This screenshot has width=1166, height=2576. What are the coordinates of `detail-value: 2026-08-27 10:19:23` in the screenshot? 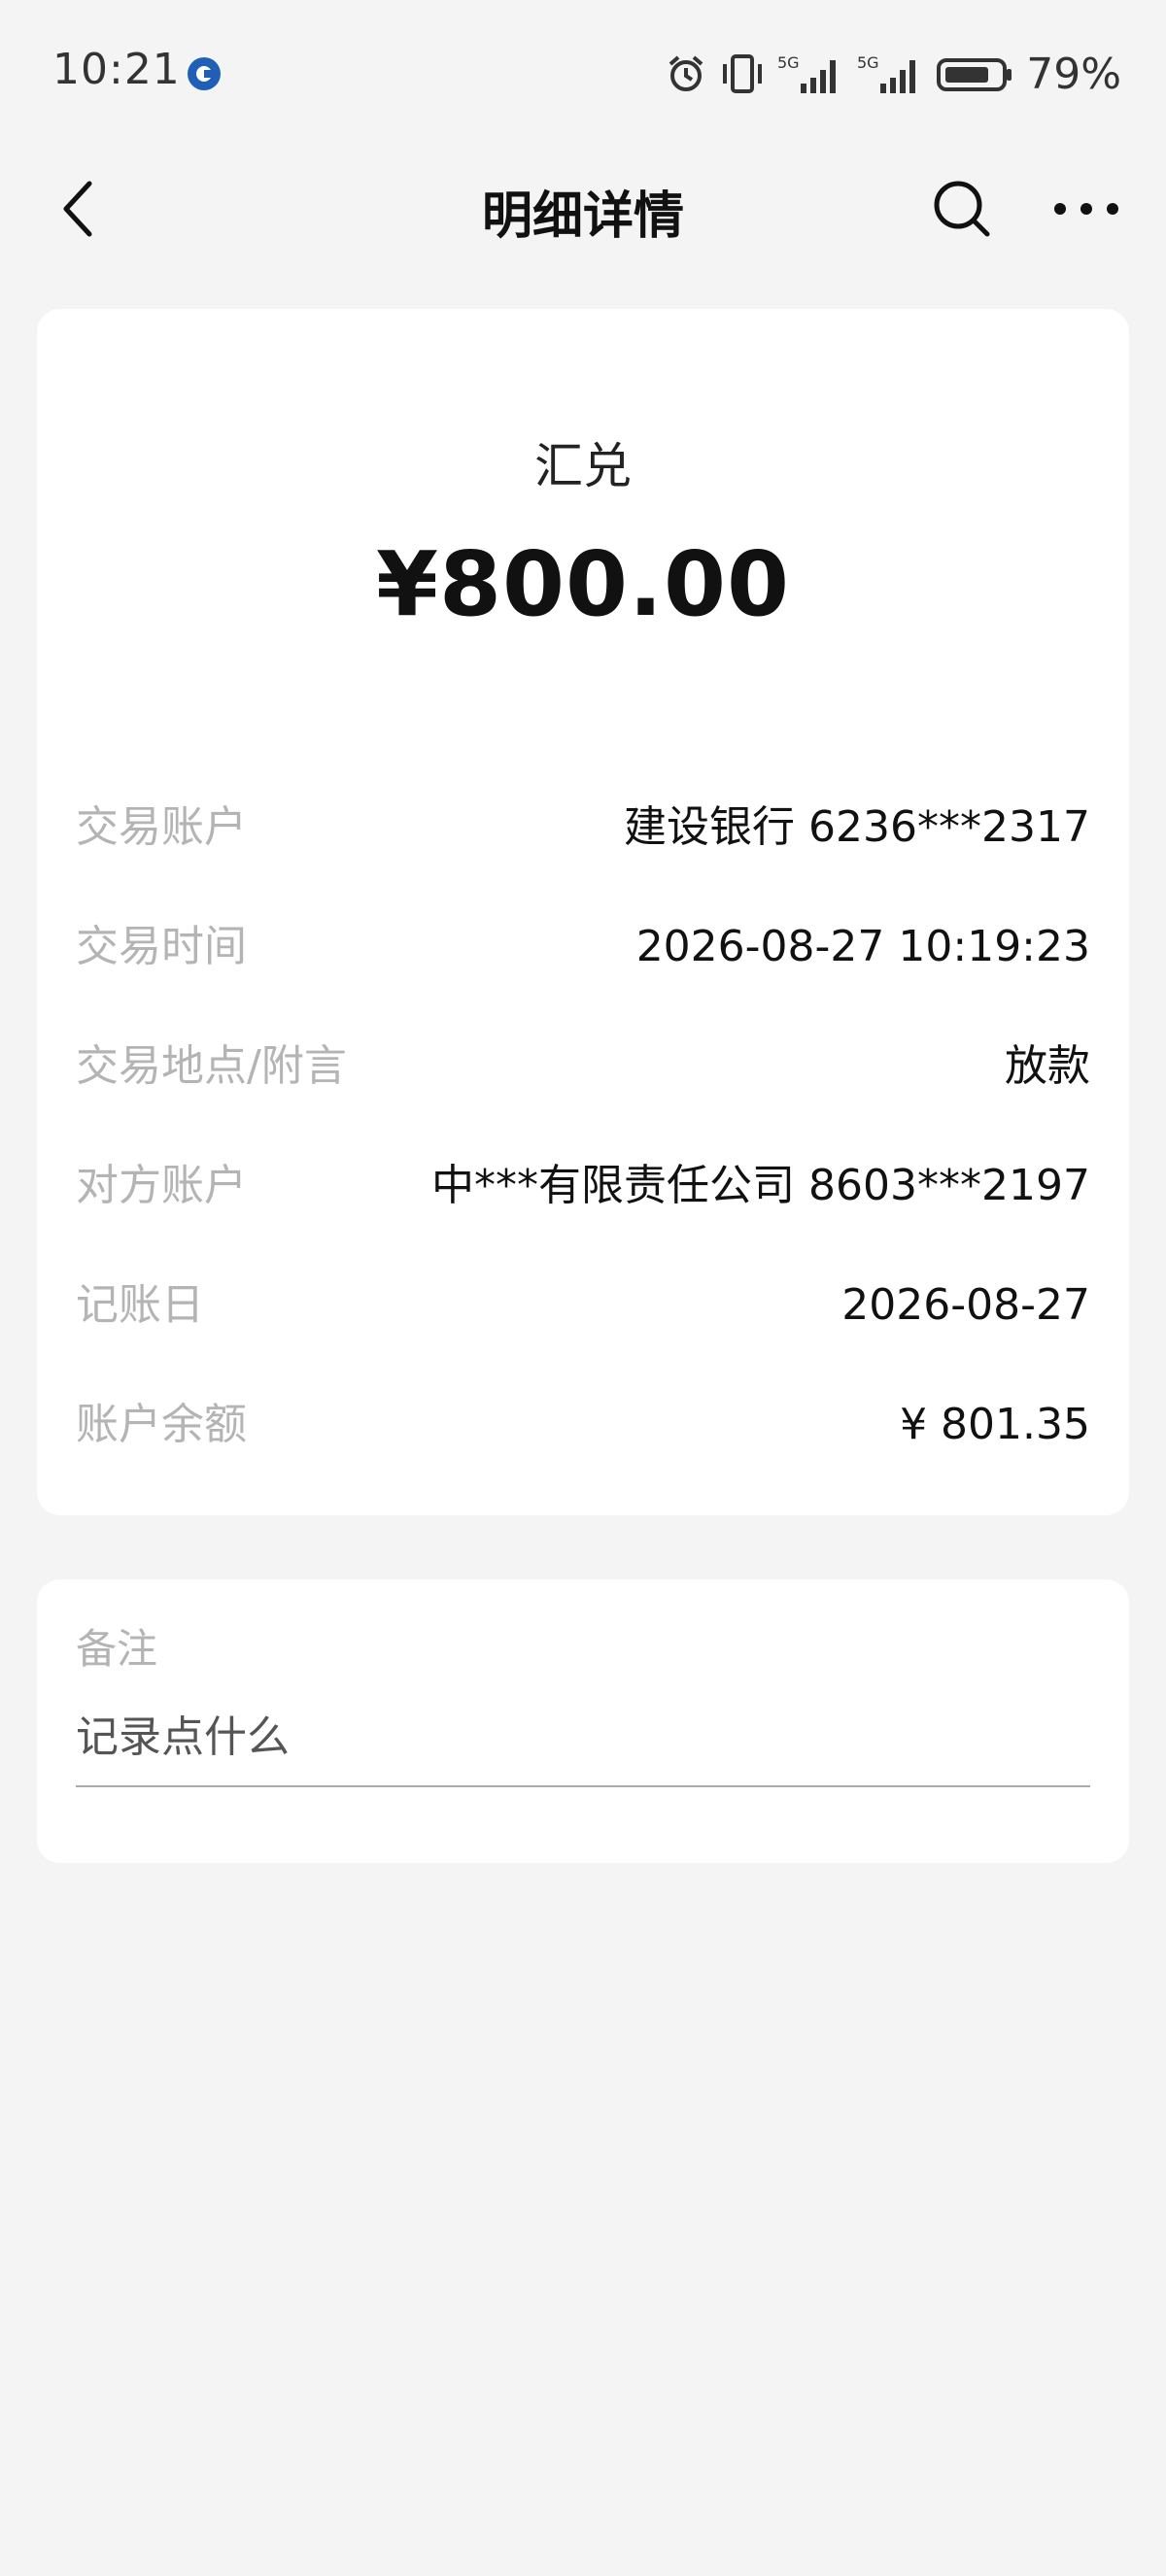 It's located at (862, 946).